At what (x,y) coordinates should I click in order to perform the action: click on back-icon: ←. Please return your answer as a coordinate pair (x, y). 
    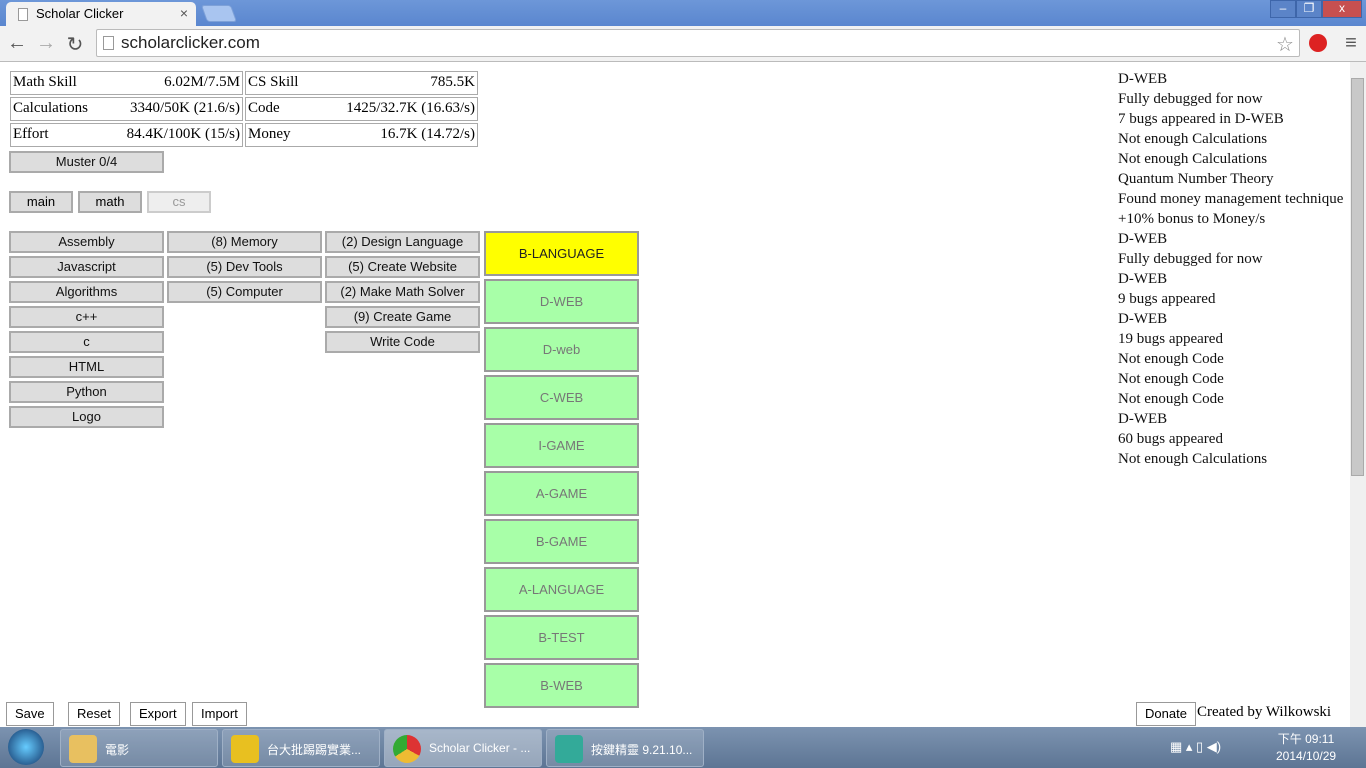
    Looking at the image, I should click on (17, 43).